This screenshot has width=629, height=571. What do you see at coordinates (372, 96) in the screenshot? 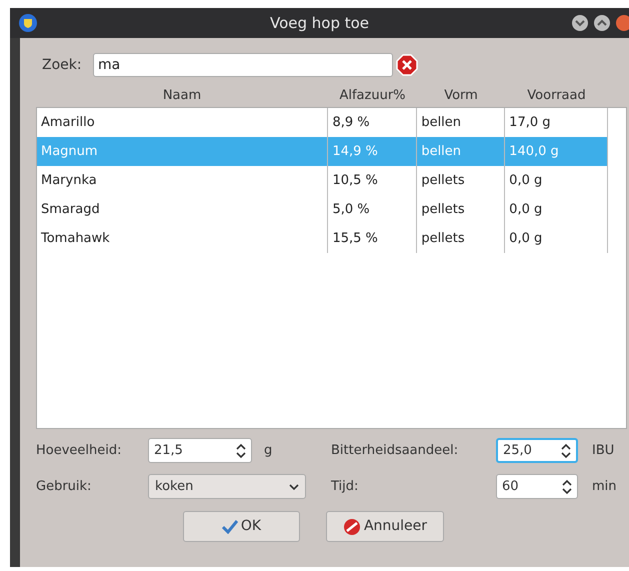
I see `column-header: Alfazuur%` at bounding box center [372, 96].